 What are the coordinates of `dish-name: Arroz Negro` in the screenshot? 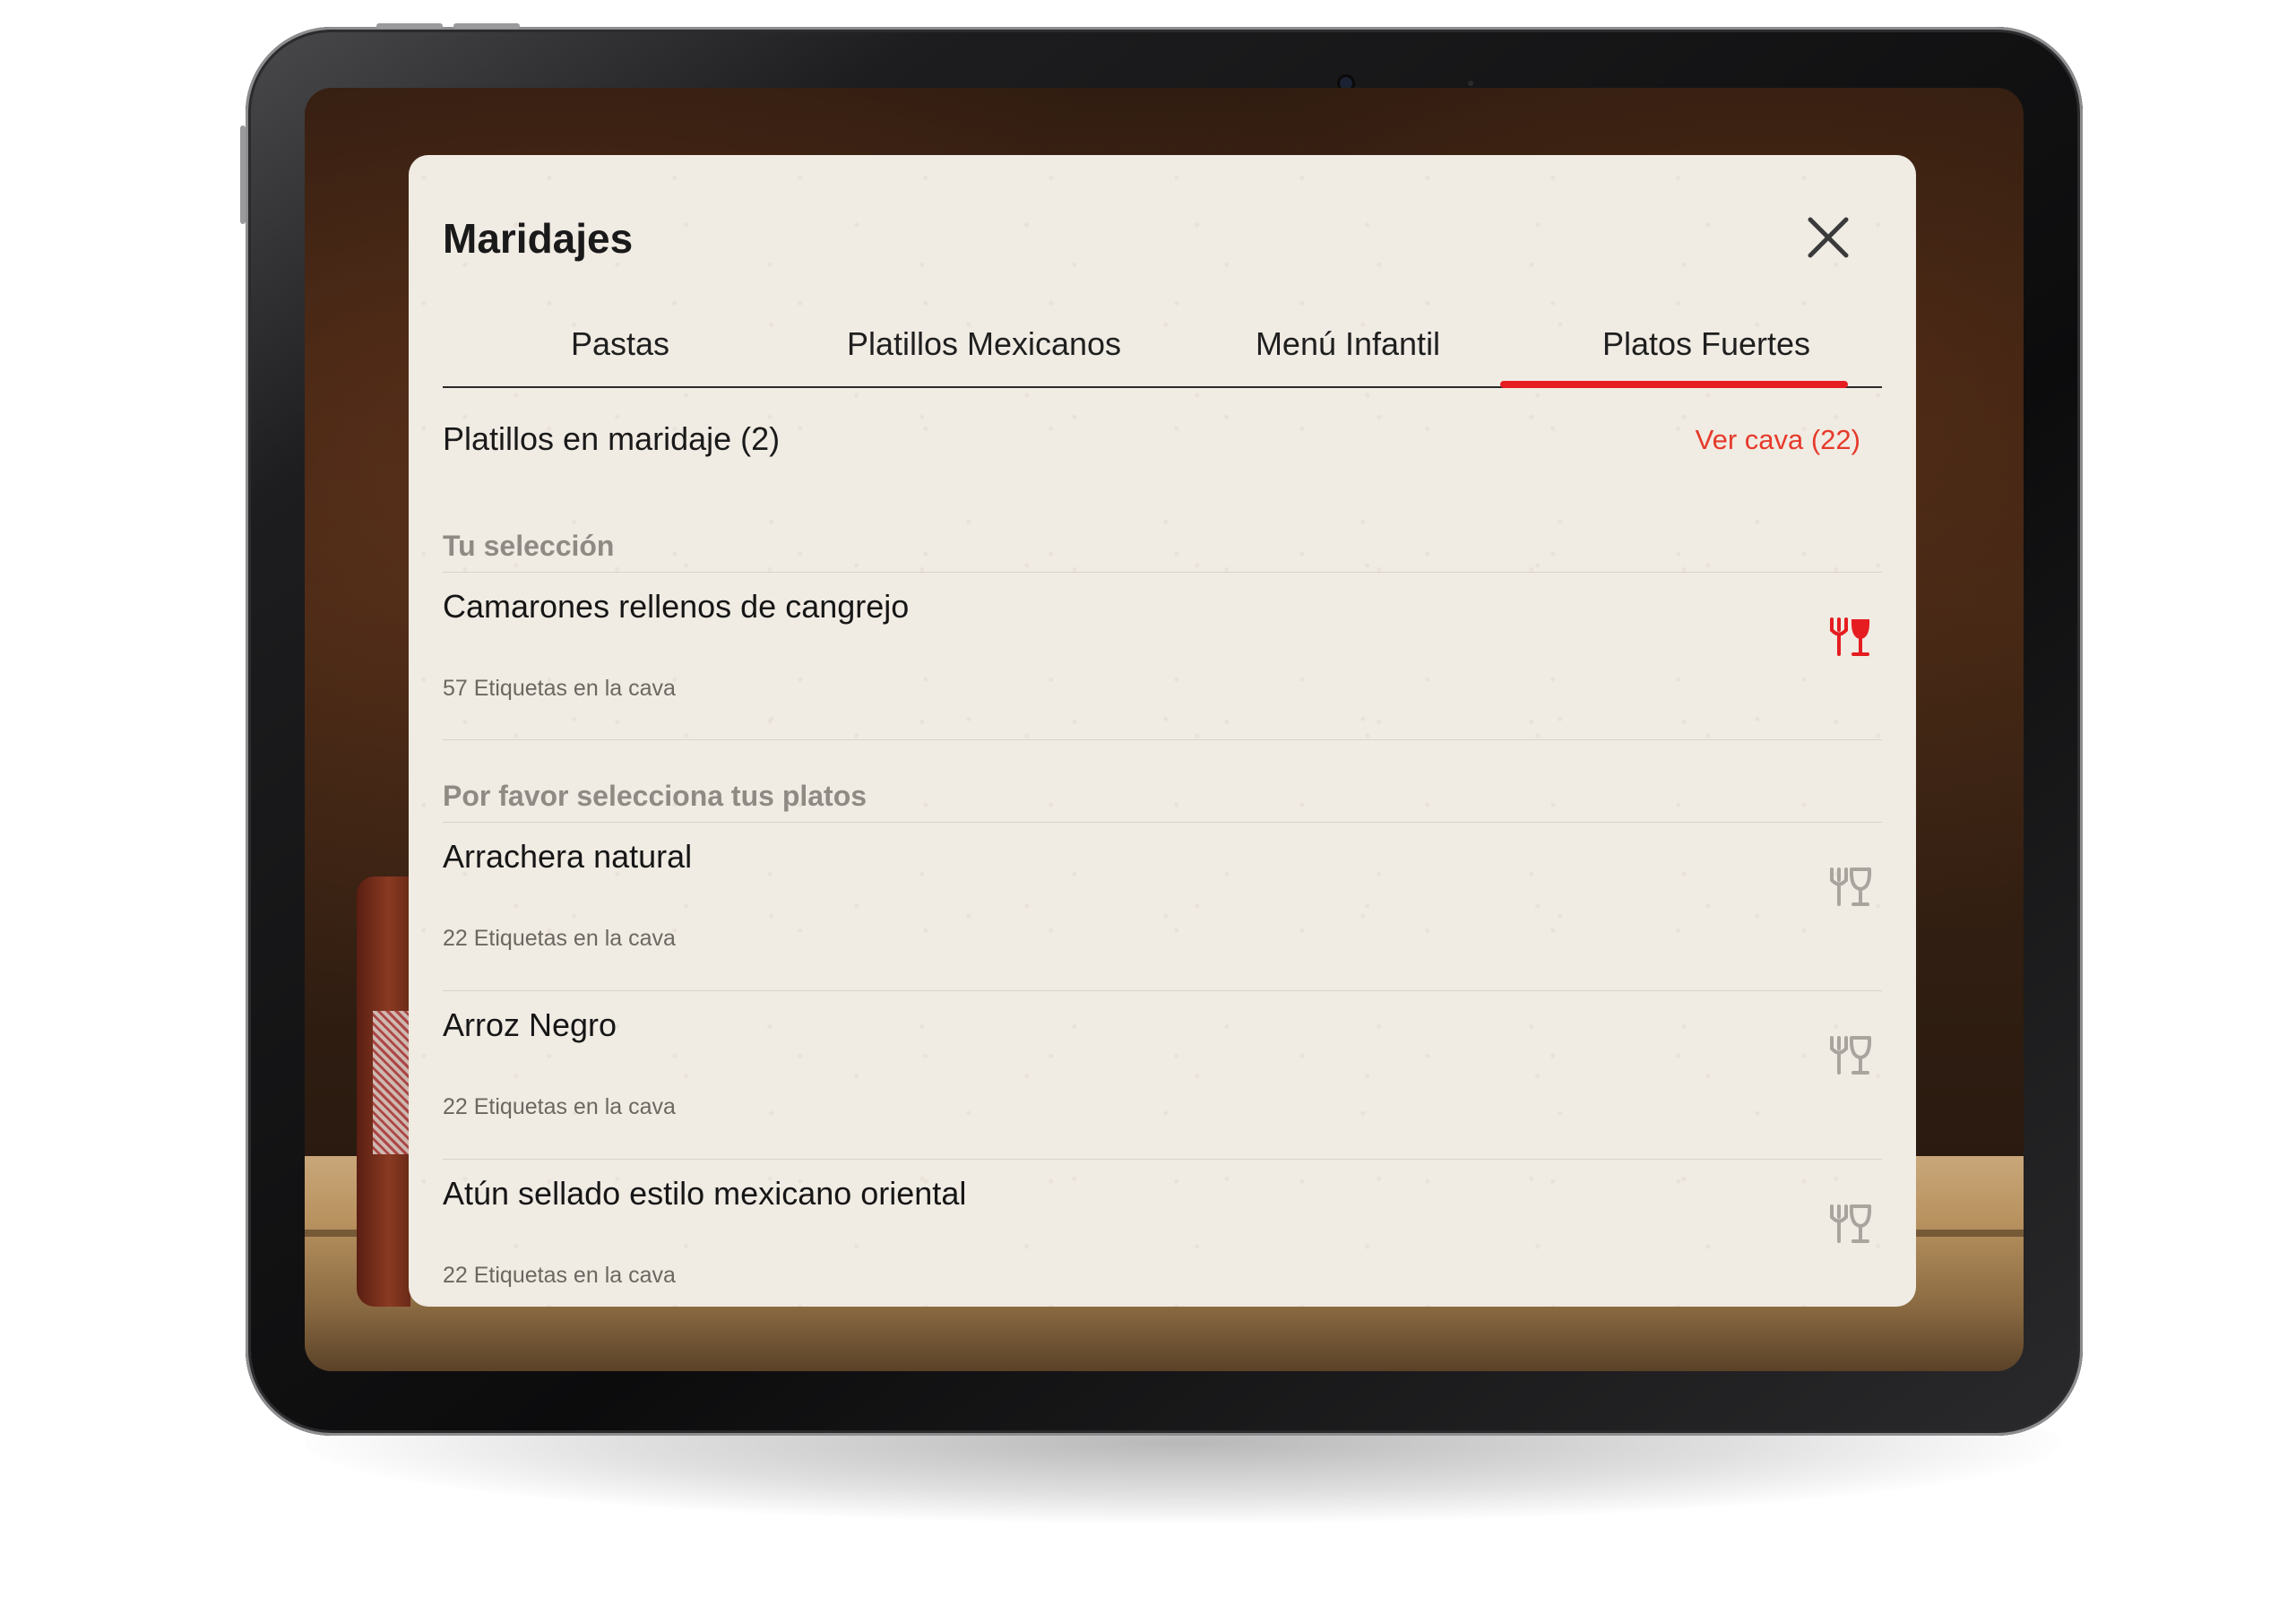 It's located at (530, 1024).